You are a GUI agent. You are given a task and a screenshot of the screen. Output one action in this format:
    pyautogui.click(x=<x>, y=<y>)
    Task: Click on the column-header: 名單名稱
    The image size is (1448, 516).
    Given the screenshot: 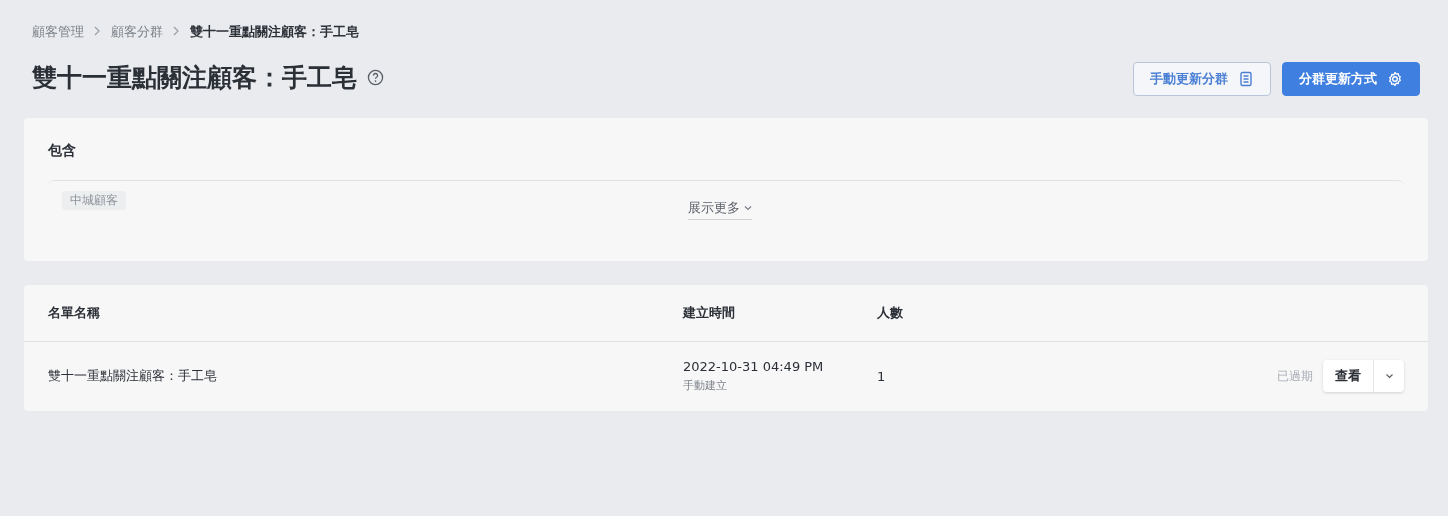 What is the action you would take?
    pyautogui.click(x=74, y=313)
    